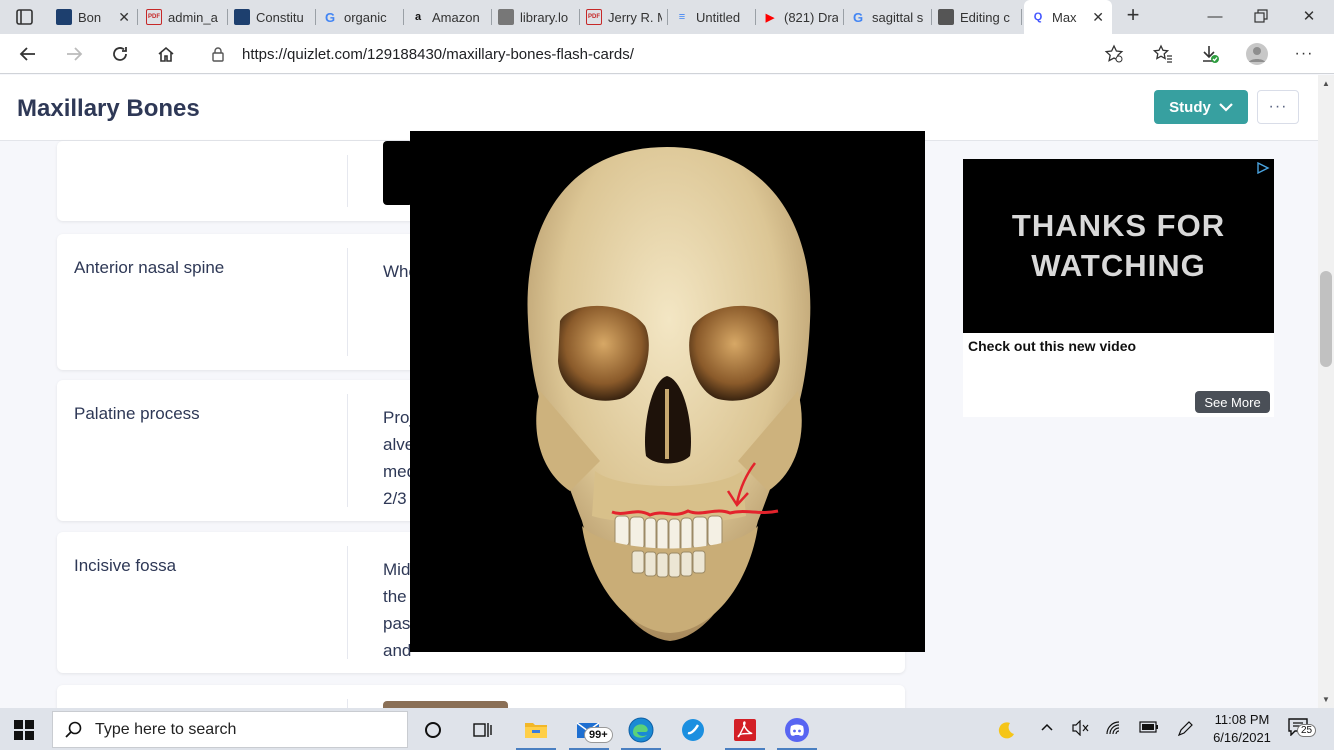 This screenshot has width=1334, height=750. I want to click on acrobat-button, so click(745, 731).